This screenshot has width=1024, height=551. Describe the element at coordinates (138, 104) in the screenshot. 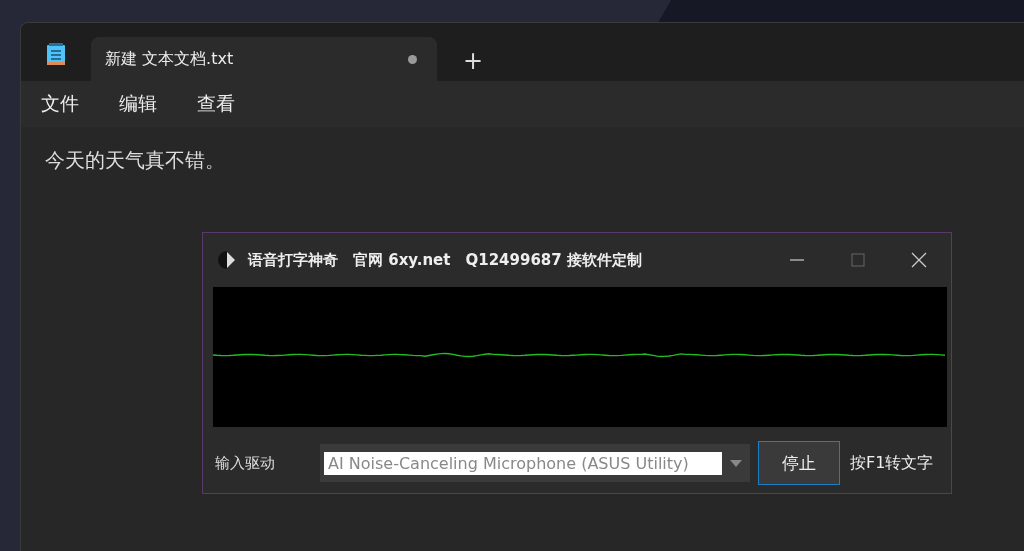

I see `menu-item: 编辑` at that location.